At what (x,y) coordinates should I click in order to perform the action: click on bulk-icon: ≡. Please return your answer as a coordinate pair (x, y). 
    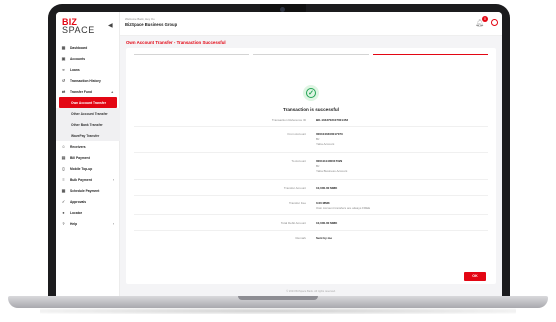
    Looking at the image, I should click on (63, 179).